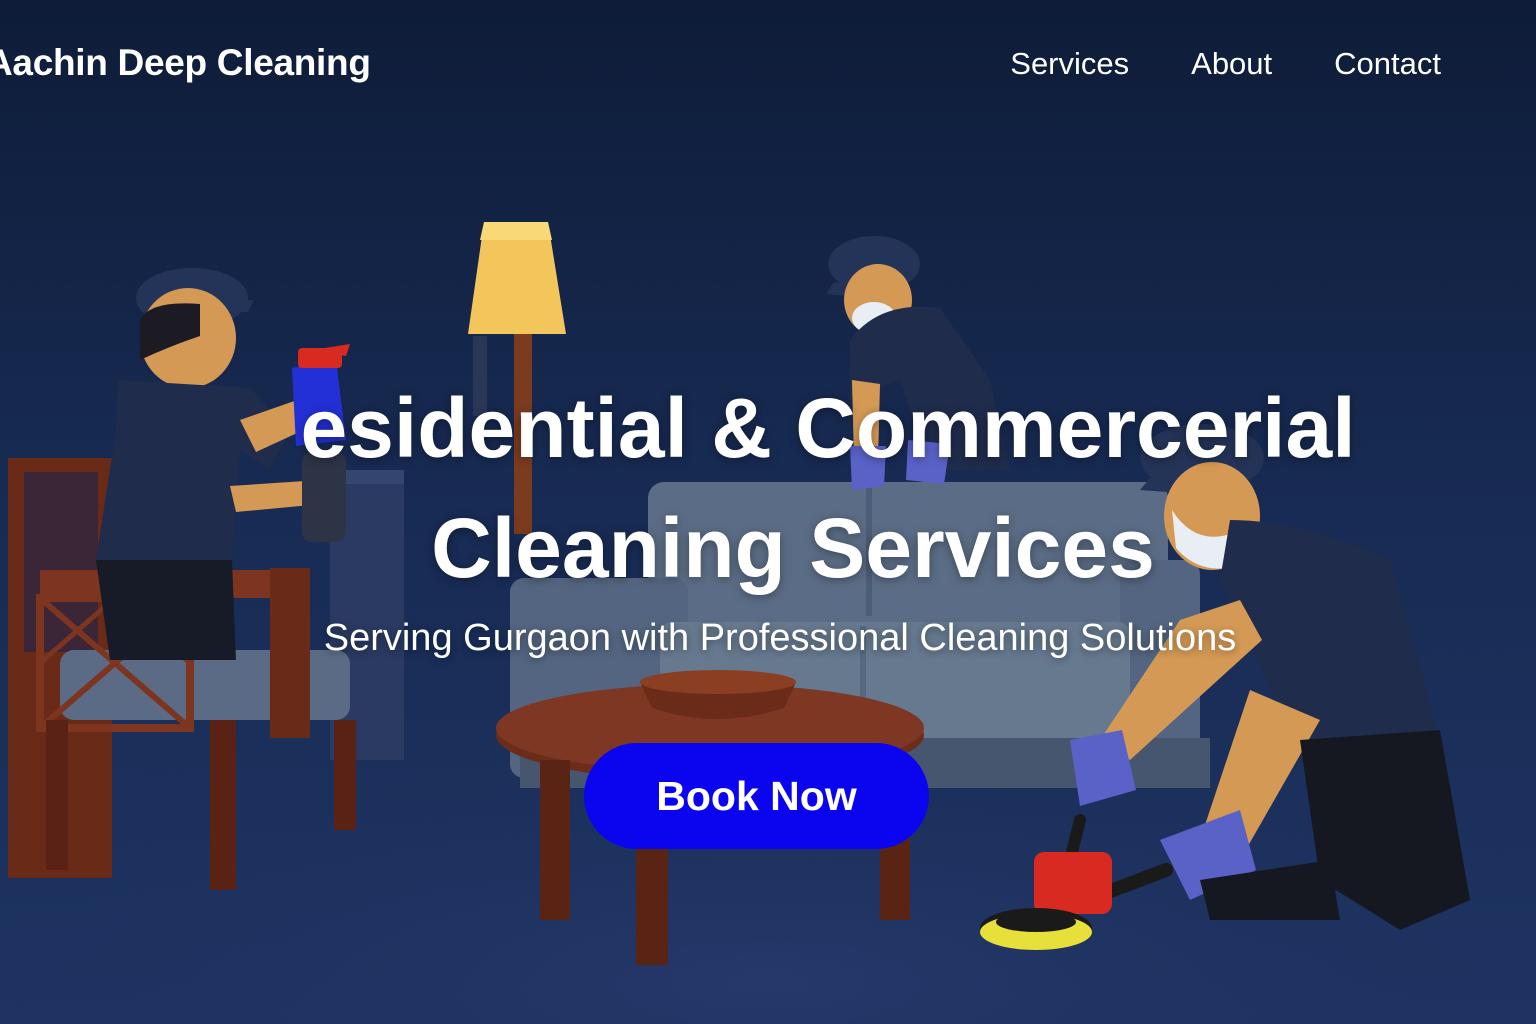 The height and width of the screenshot is (1024, 1536). What do you see at coordinates (1231, 64) in the screenshot?
I see `nav-link-about: About` at bounding box center [1231, 64].